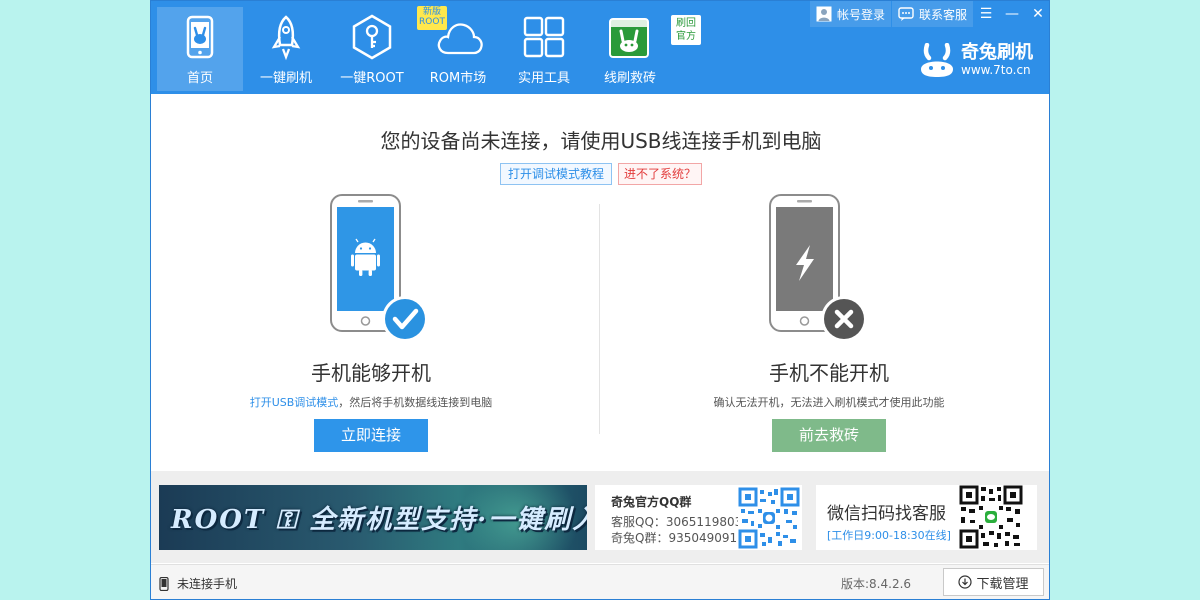 This screenshot has height=600, width=1200. Describe the element at coordinates (629, 38) in the screenshot. I see `rescue-rabbit-icon` at that location.